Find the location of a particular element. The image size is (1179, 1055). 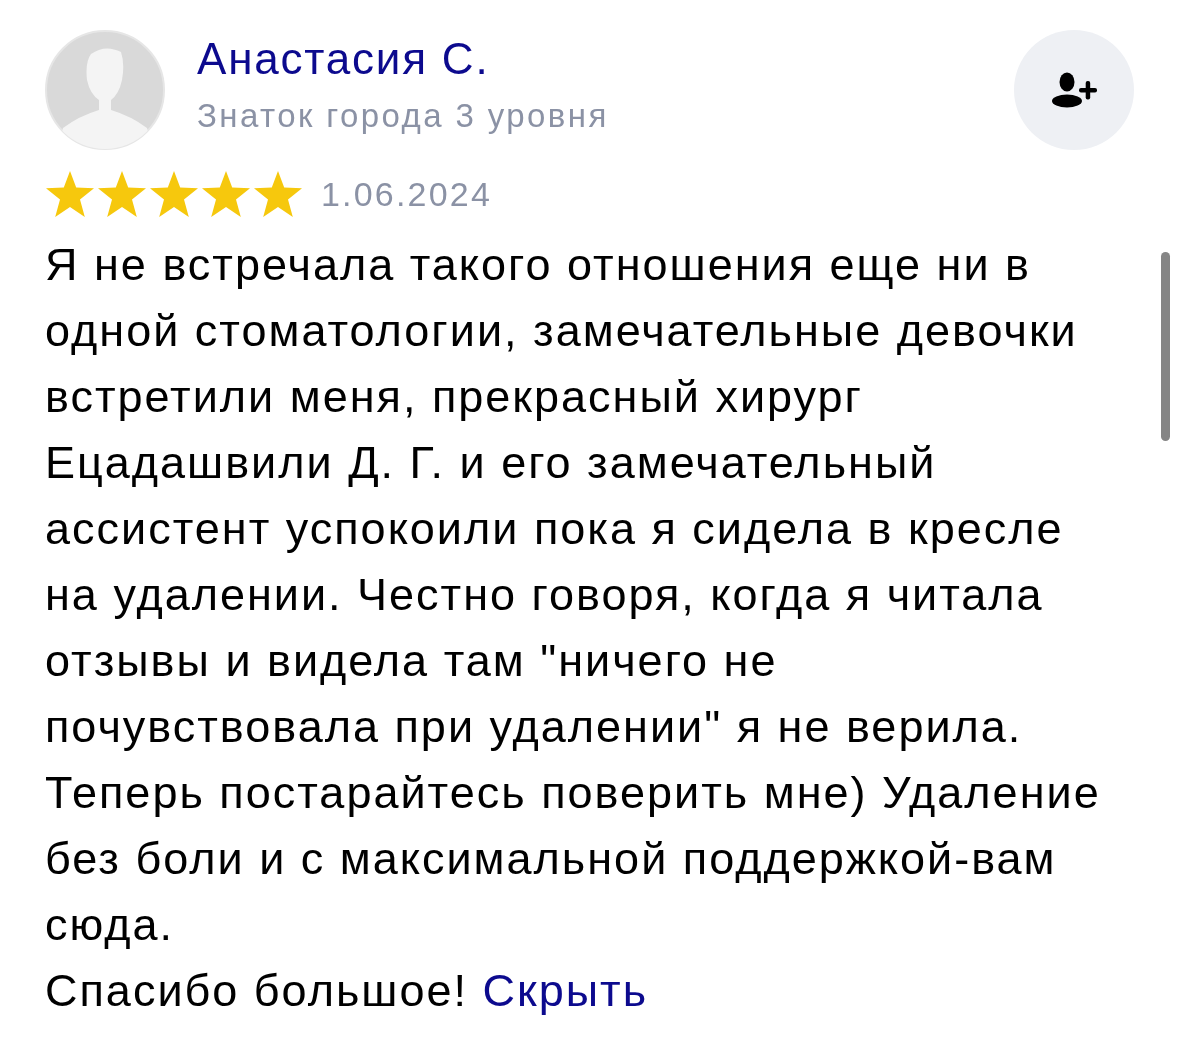

closing-text: Спасибо большое! is located at coordinates (256, 990).